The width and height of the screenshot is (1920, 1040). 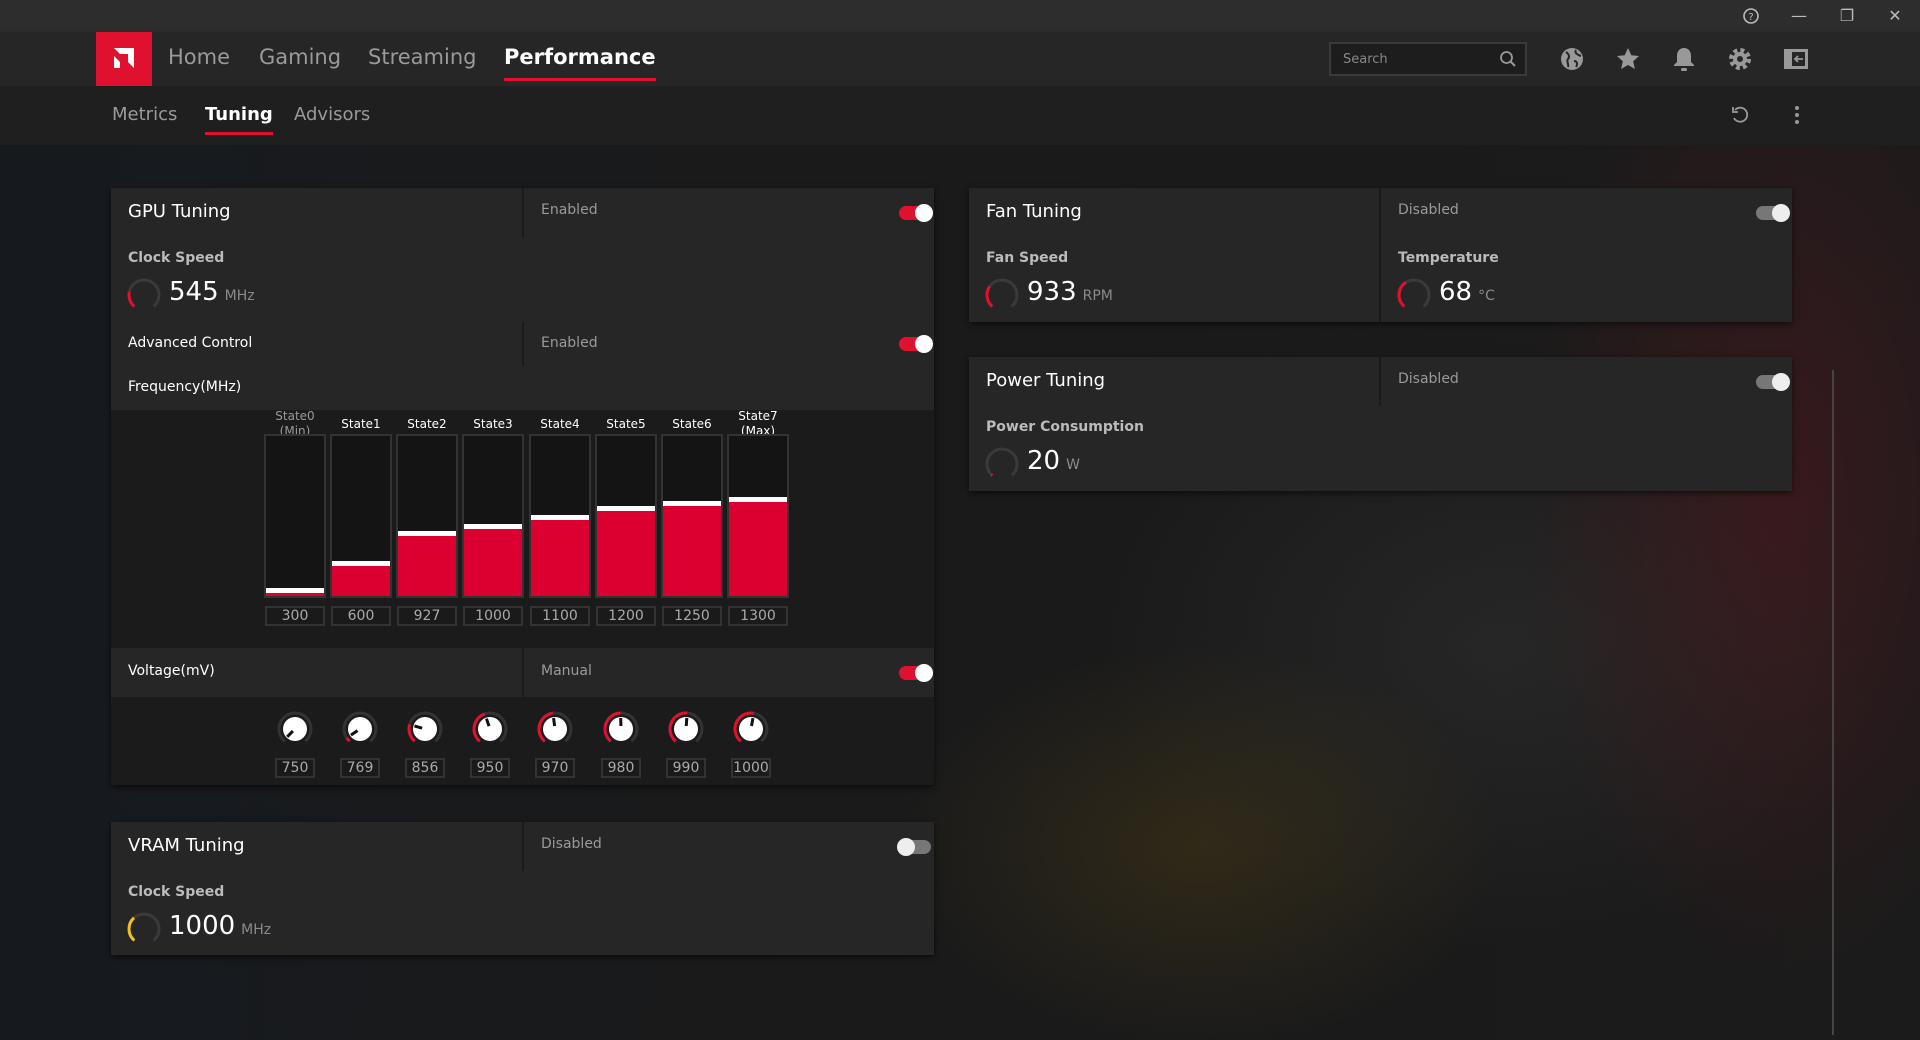 I want to click on advanced-control-toggle, so click(x=916, y=344).